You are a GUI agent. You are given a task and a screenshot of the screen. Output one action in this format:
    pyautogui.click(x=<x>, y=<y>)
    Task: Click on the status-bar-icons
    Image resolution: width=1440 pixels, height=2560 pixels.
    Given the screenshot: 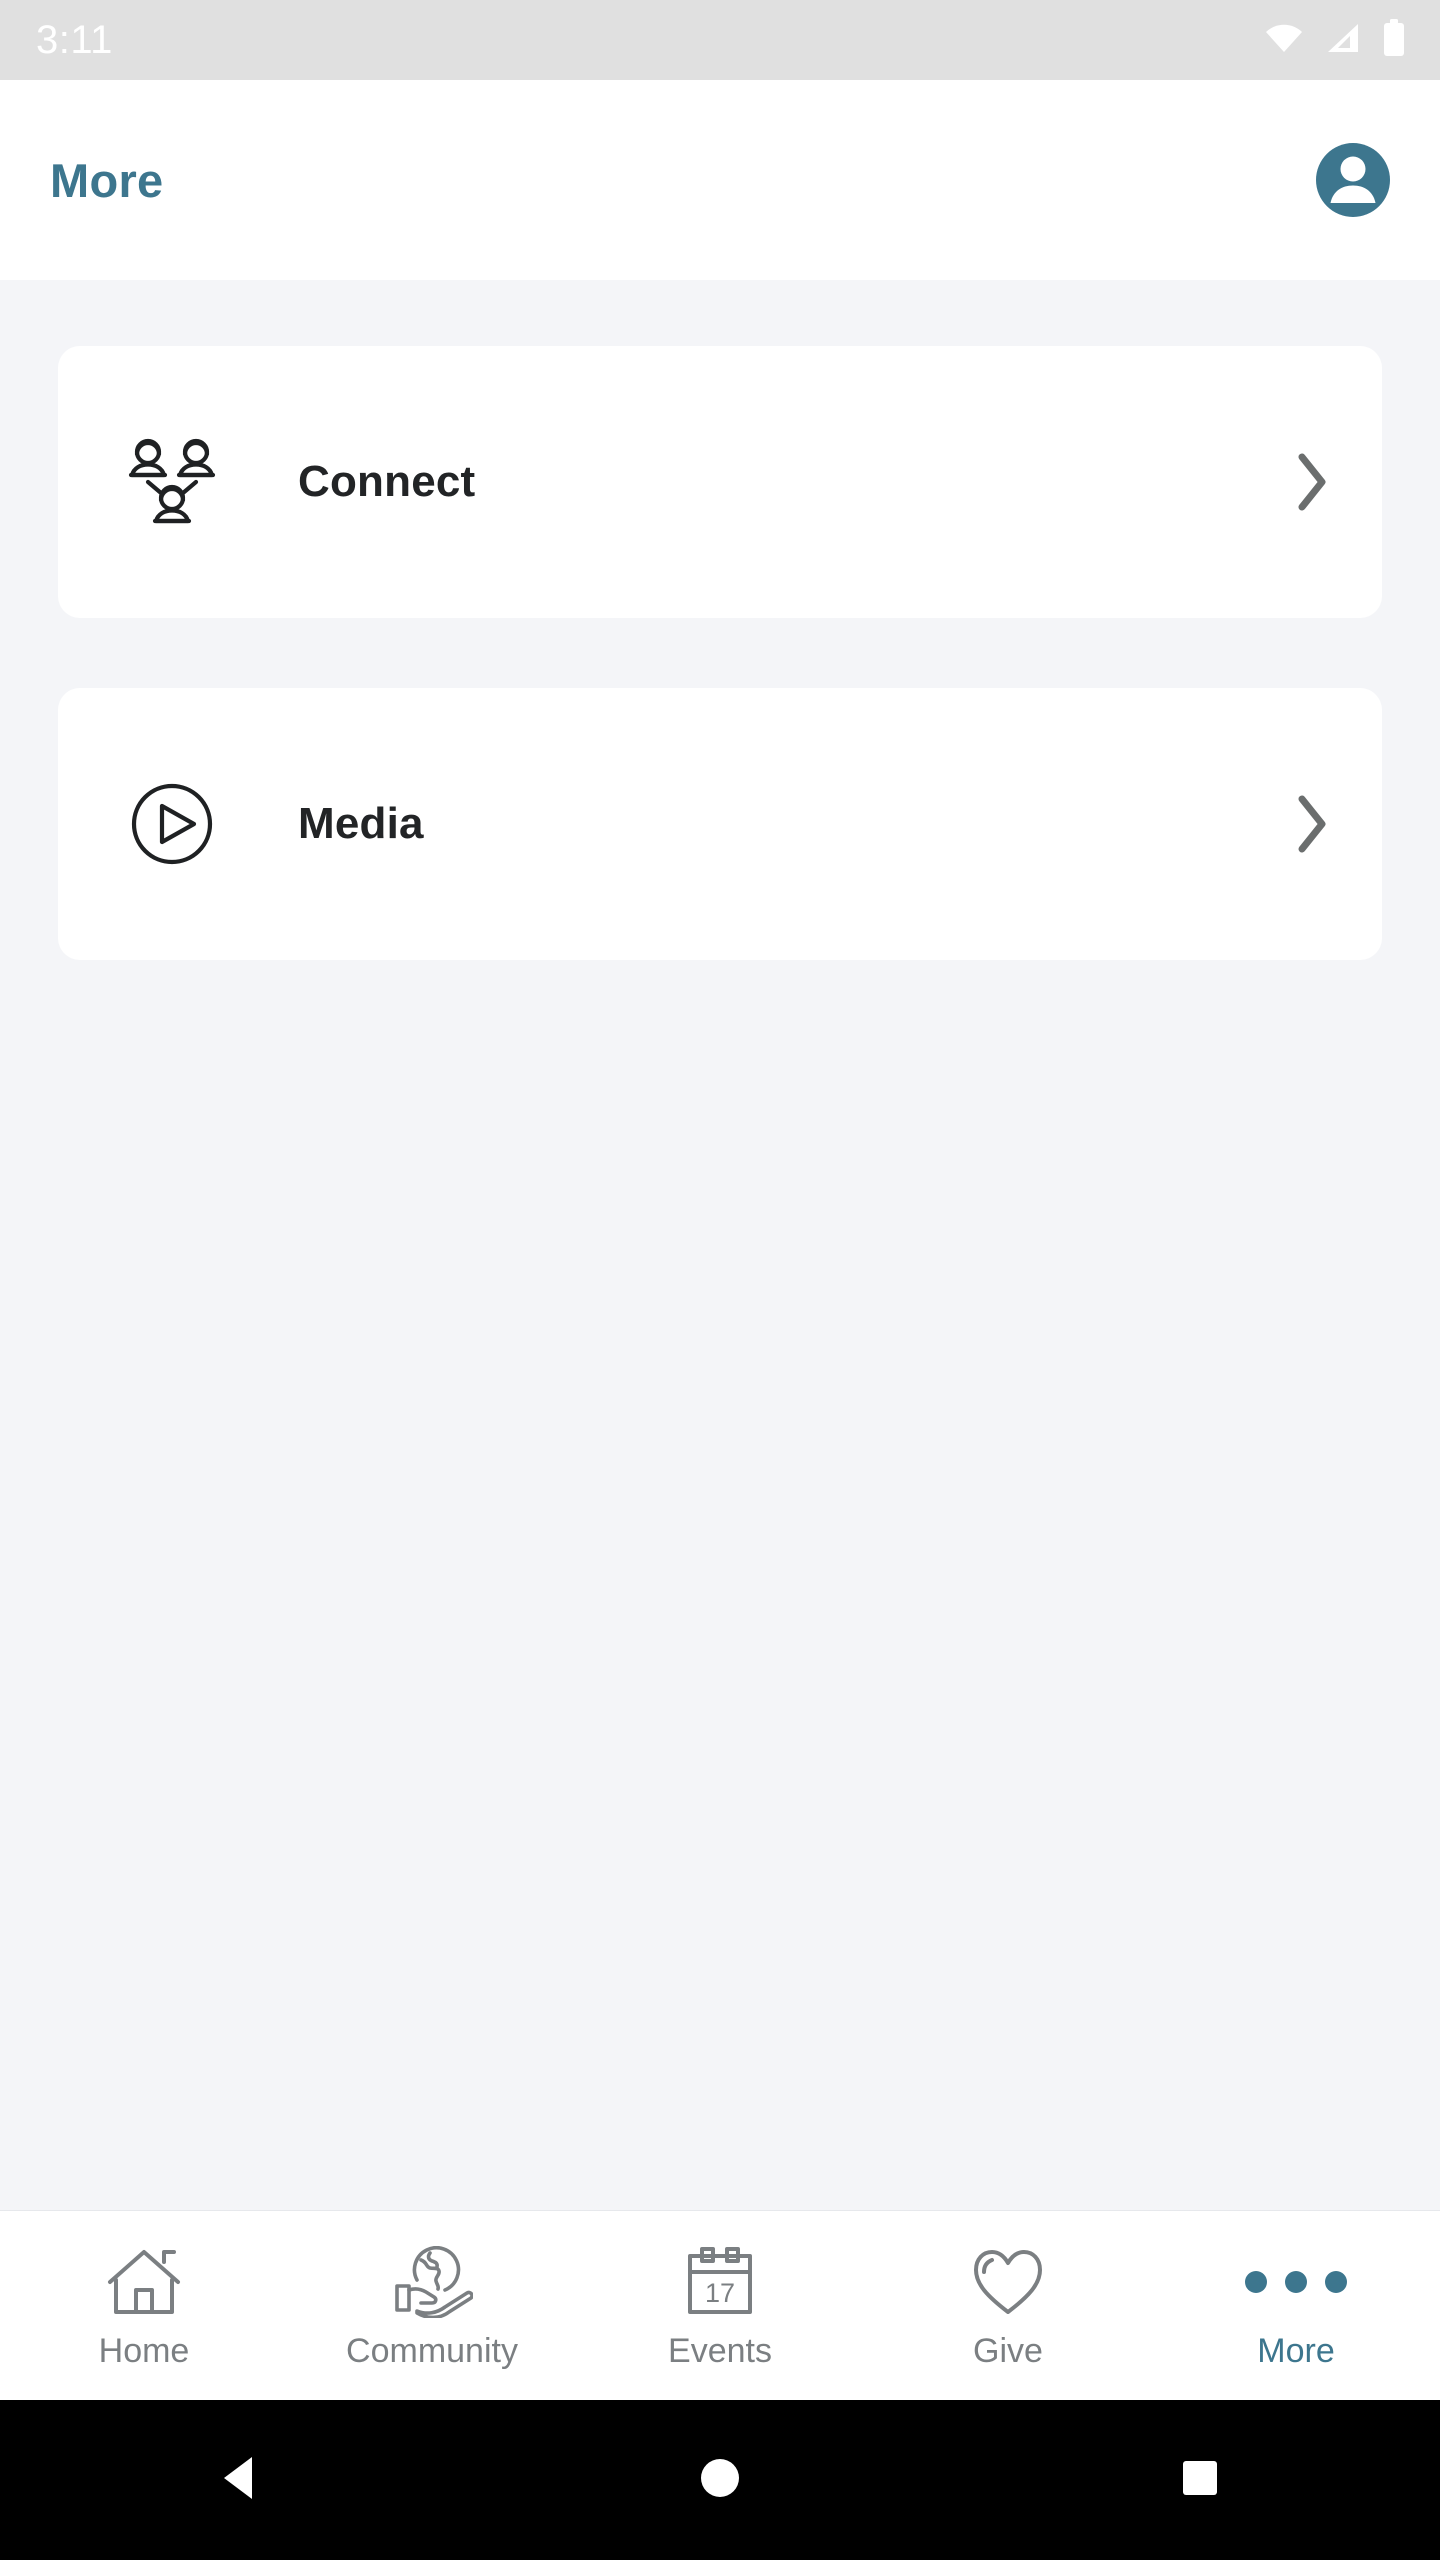 What is the action you would take?
    pyautogui.click(x=1335, y=40)
    